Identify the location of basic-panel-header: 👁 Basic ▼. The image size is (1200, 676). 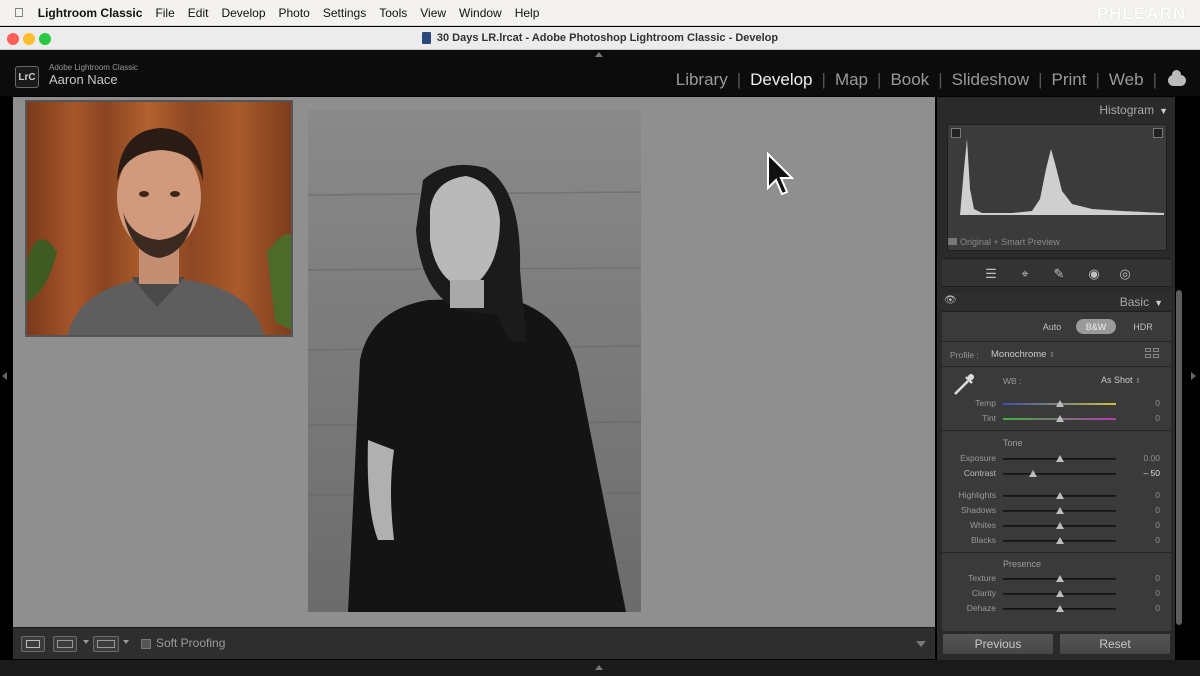
(1056, 301).